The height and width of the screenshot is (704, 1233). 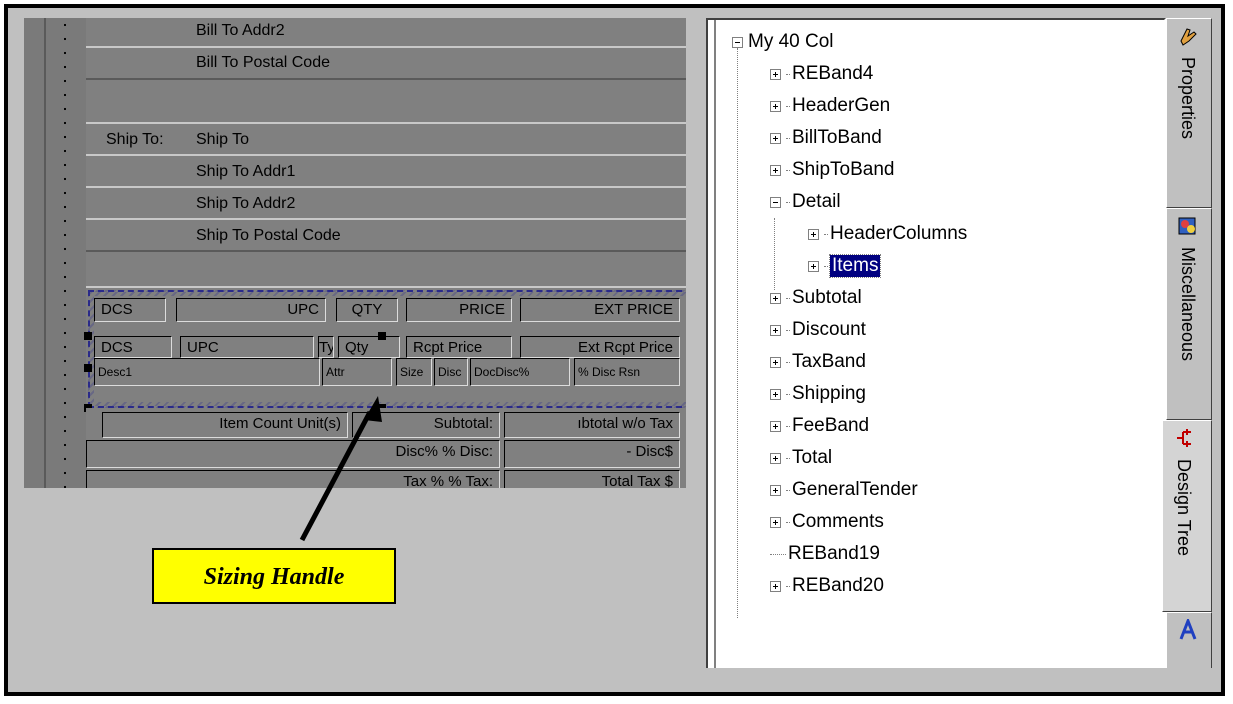 What do you see at coordinates (600, 310) in the screenshot?
I see `header-col-ext-price: EXT PRICE` at bounding box center [600, 310].